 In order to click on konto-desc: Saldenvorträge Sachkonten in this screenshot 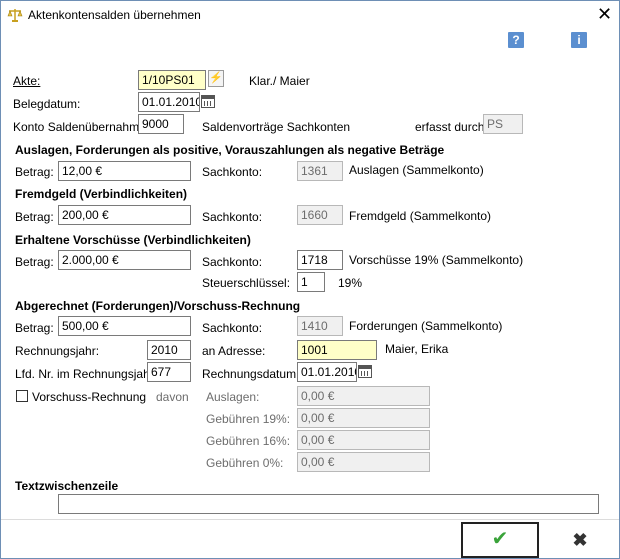, I will do `click(276, 127)`.